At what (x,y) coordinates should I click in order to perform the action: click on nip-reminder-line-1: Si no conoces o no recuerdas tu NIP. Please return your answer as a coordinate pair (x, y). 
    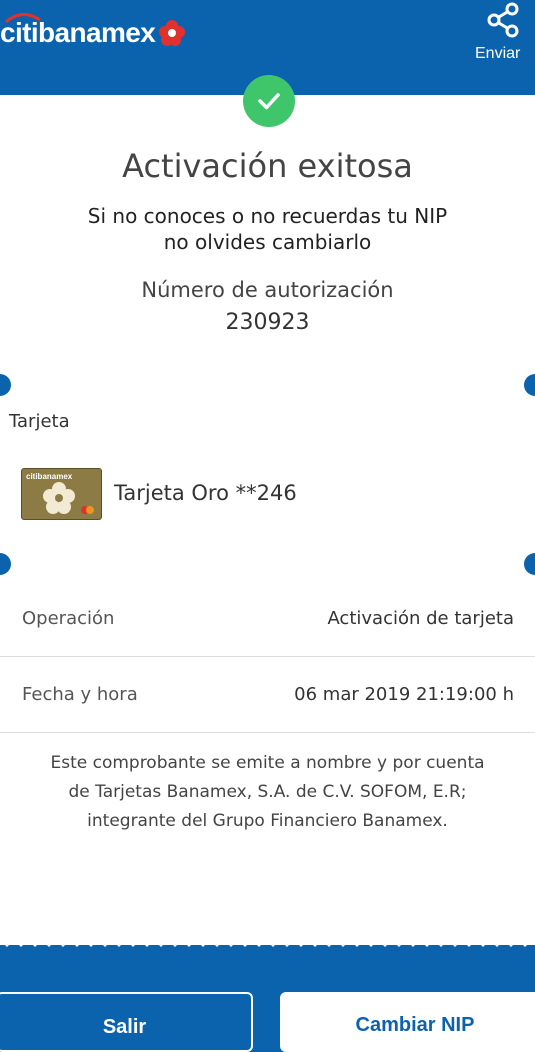
    Looking at the image, I should click on (267, 216).